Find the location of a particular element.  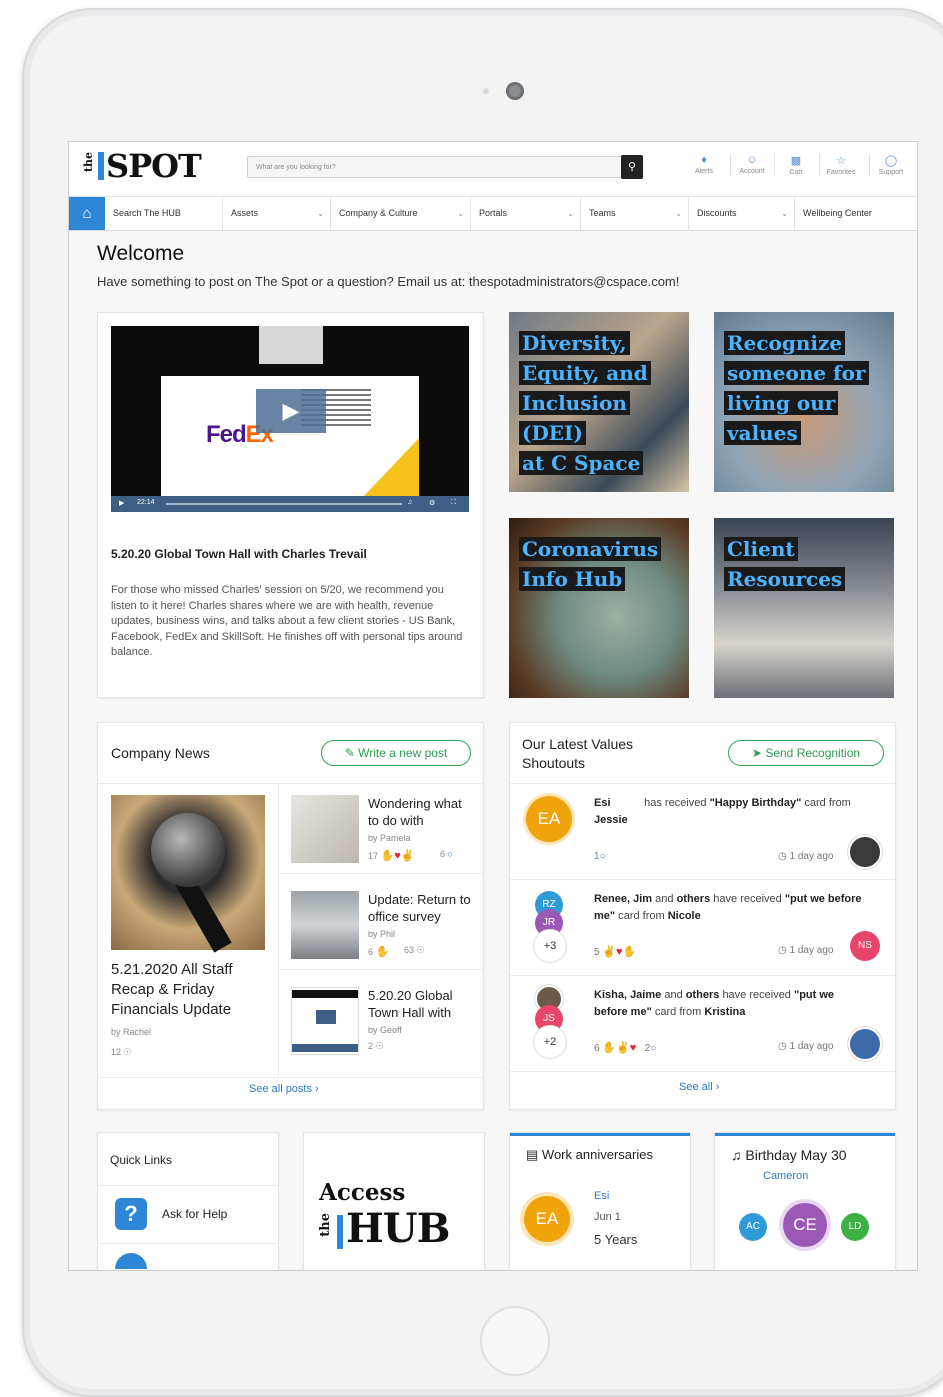

home-icon: ⌂ is located at coordinates (87, 213).